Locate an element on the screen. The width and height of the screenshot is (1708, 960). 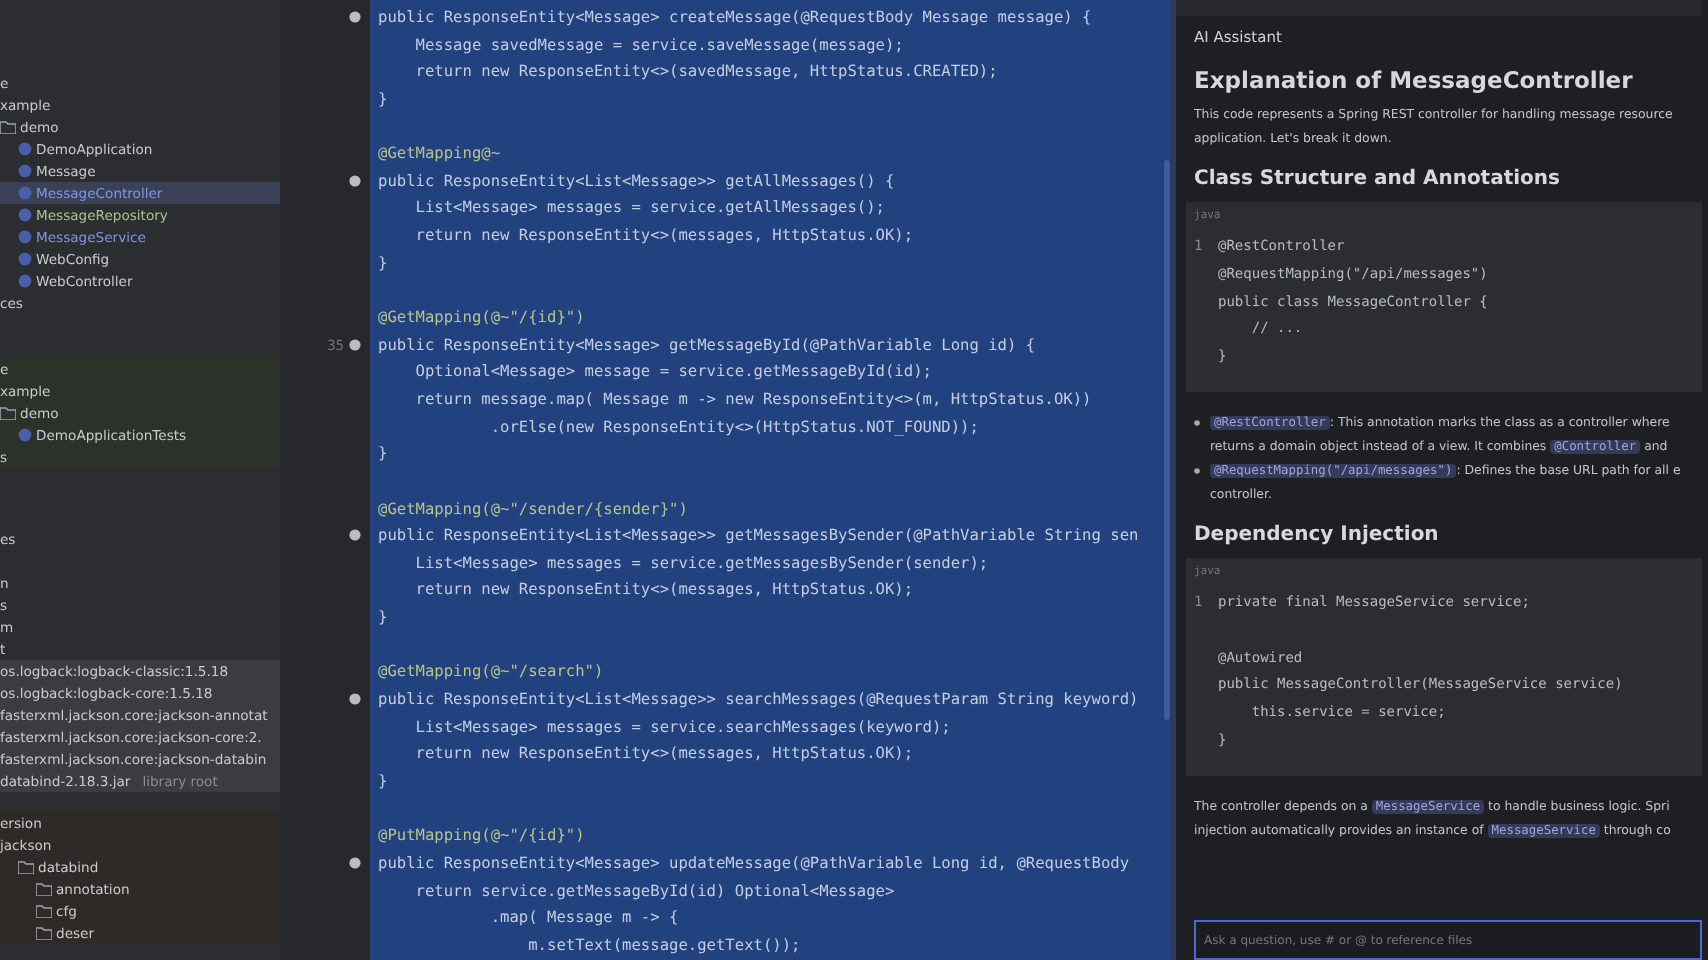
class-icon is located at coordinates (25, 435).